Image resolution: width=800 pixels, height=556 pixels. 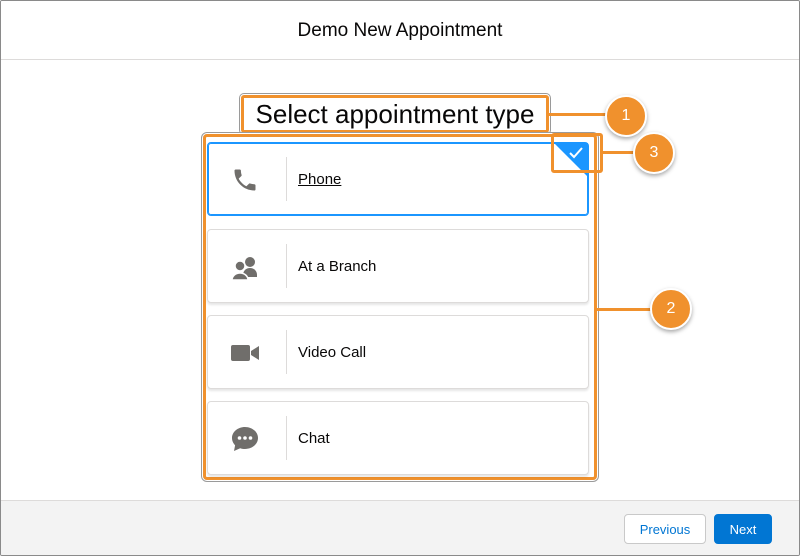 I want to click on chat-icon, so click(x=245, y=439).